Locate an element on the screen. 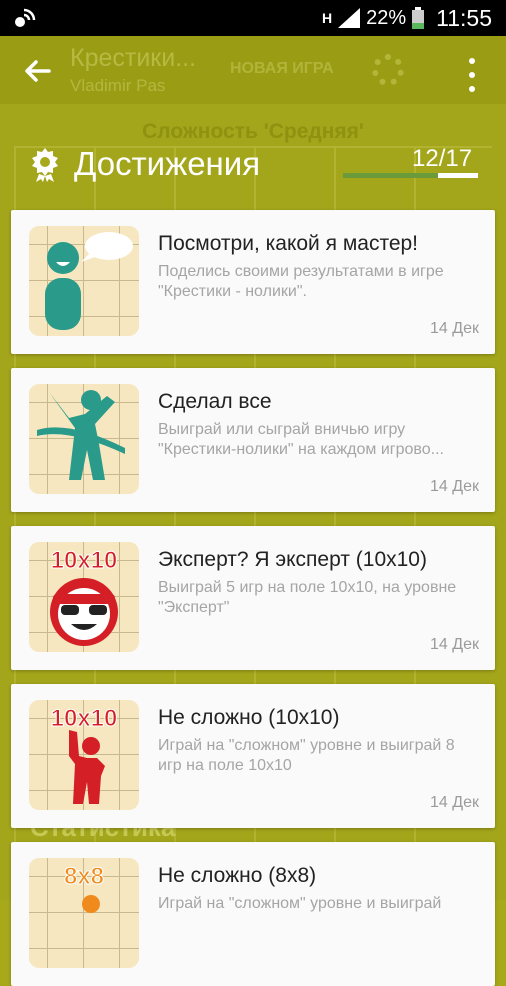  background-toolbar: Крестики... Vladimir Pas НОВАЯ ИГРА is located at coordinates (253, 70).